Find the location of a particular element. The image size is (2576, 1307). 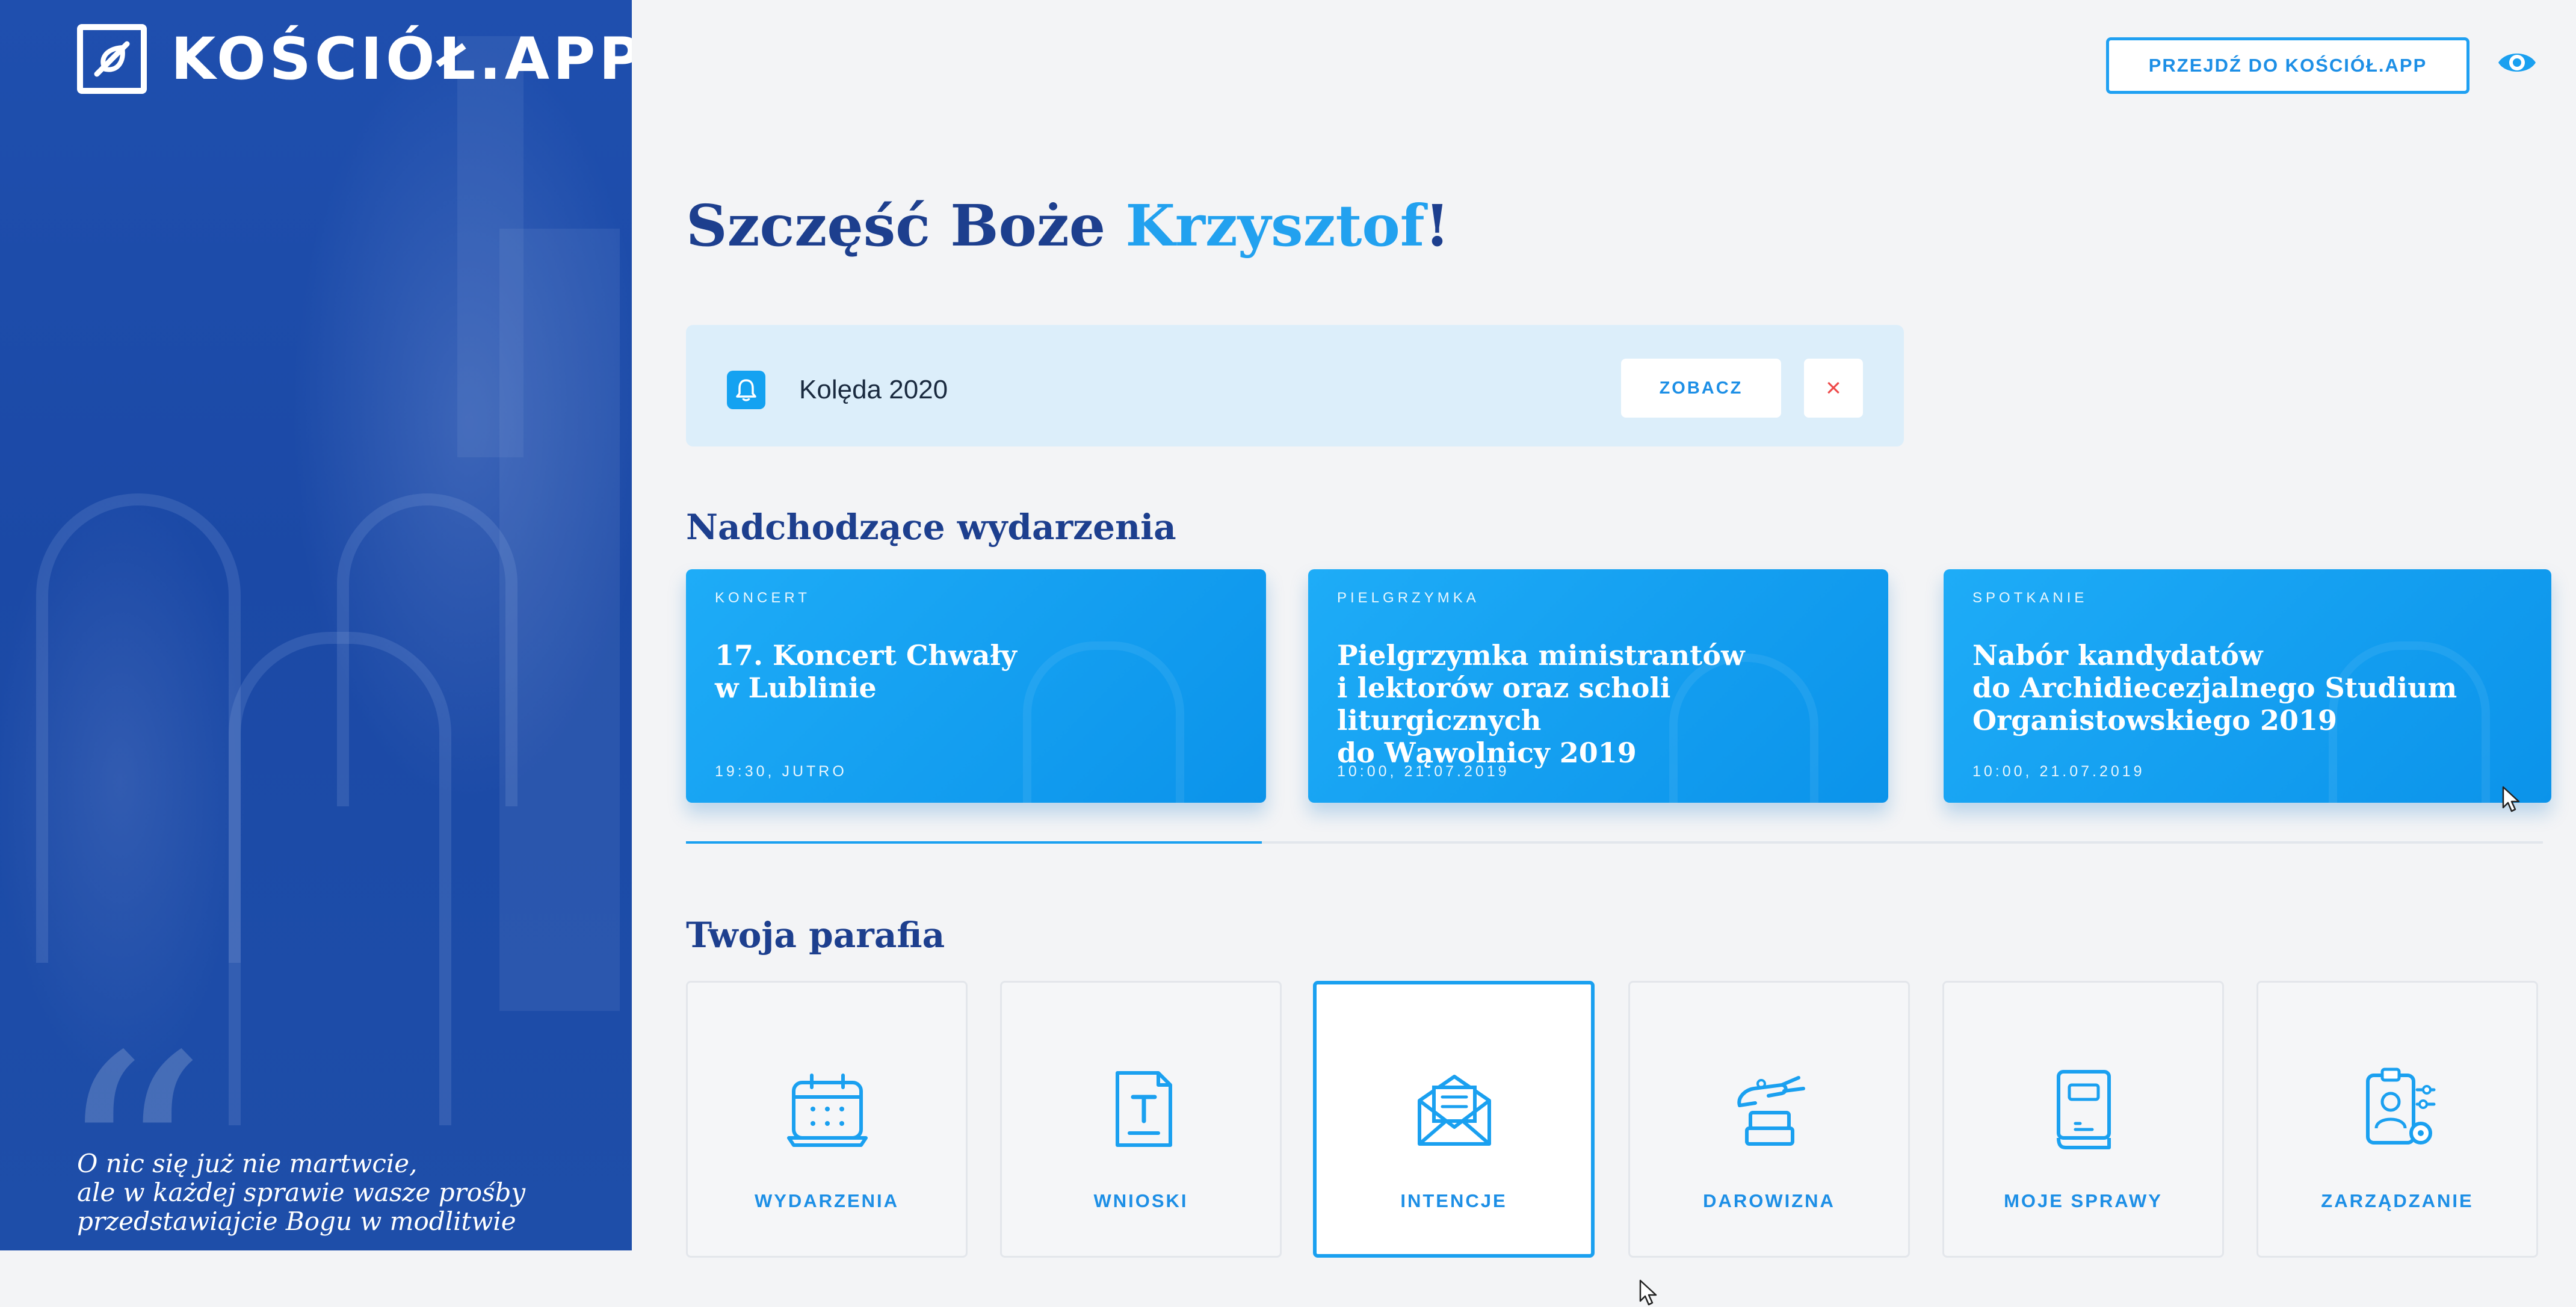

page-title: Szczęść Boże Krzysztof! is located at coordinates (1068, 226).